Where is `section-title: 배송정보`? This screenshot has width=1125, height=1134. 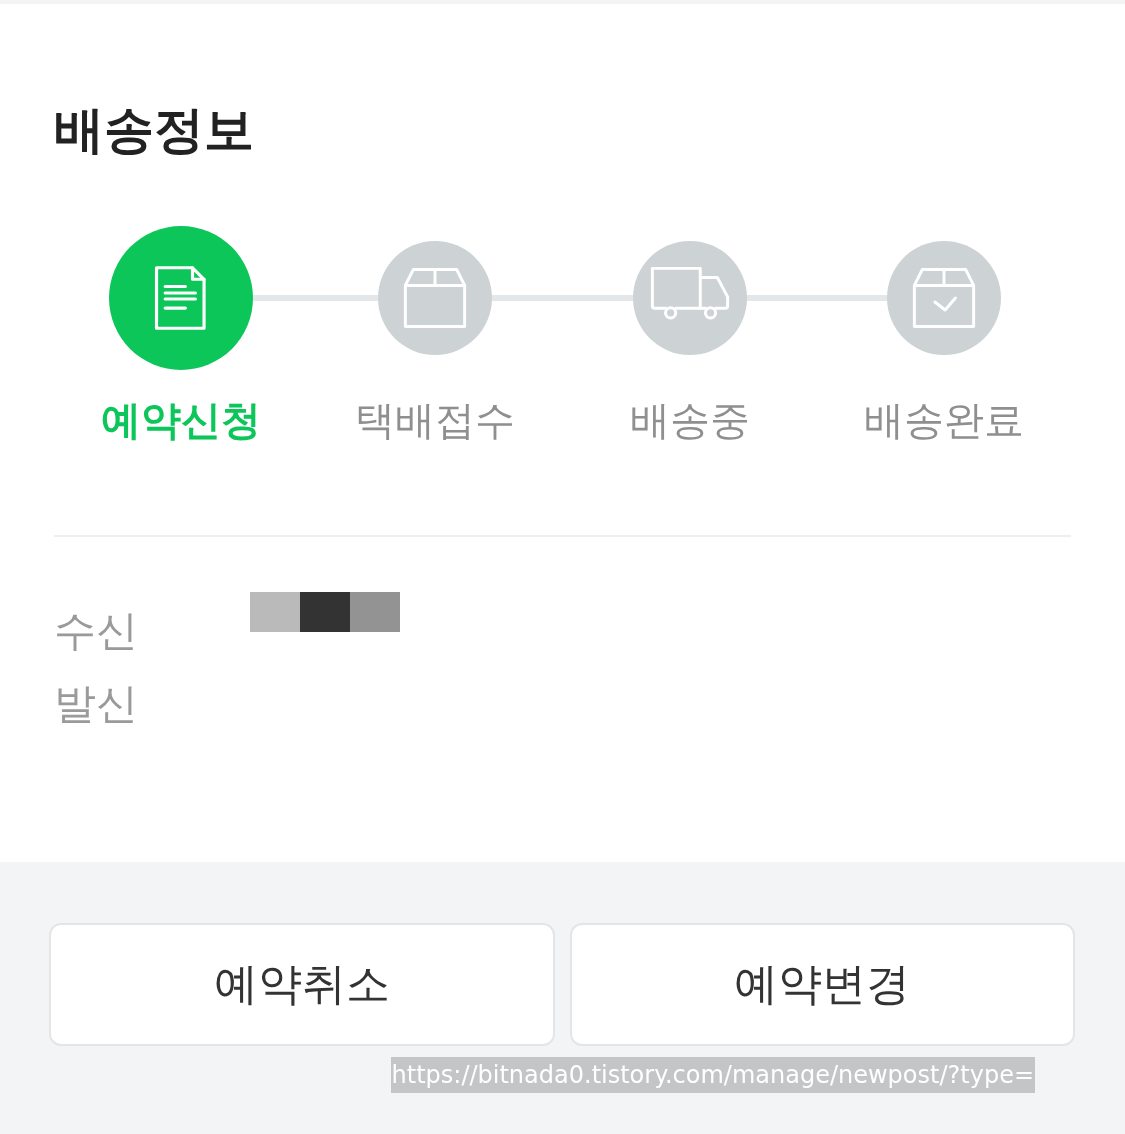 section-title: 배송정보 is located at coordinates (154, 130).